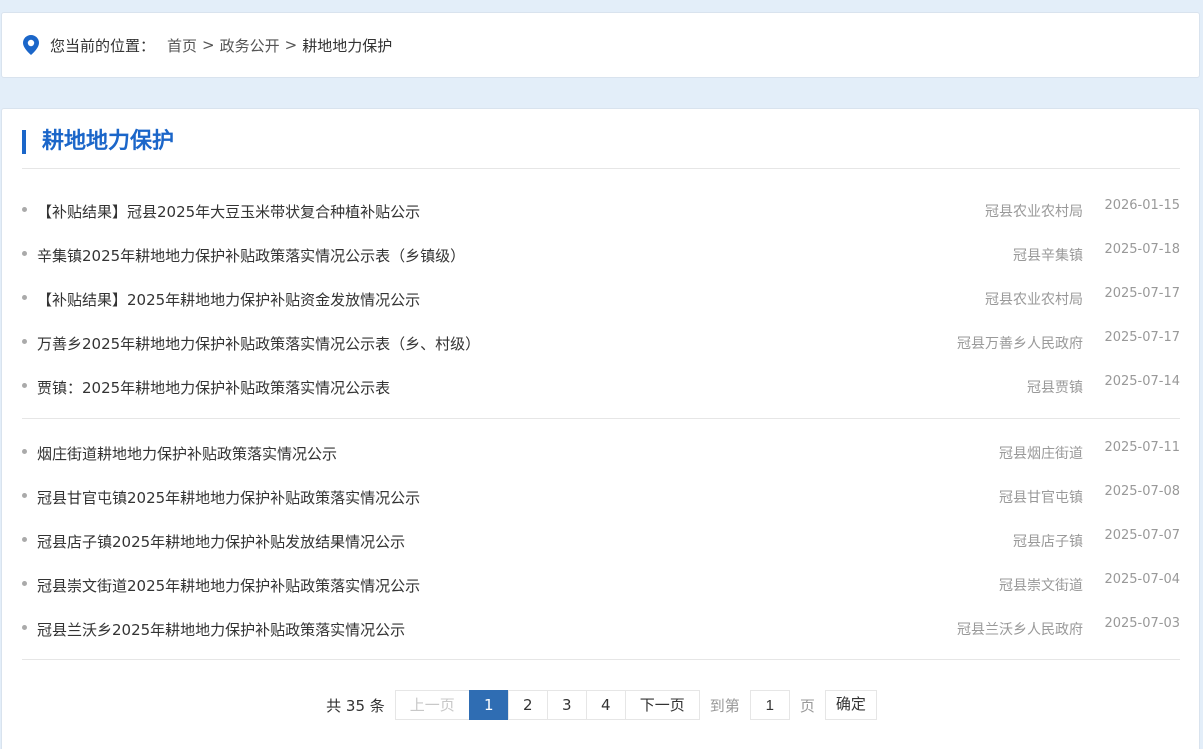 The width and height of the screenshot is (1203, 749). Describe the element at coordinates (488, 705) in the screenshot. I see `page-button-1: 1` at that location.